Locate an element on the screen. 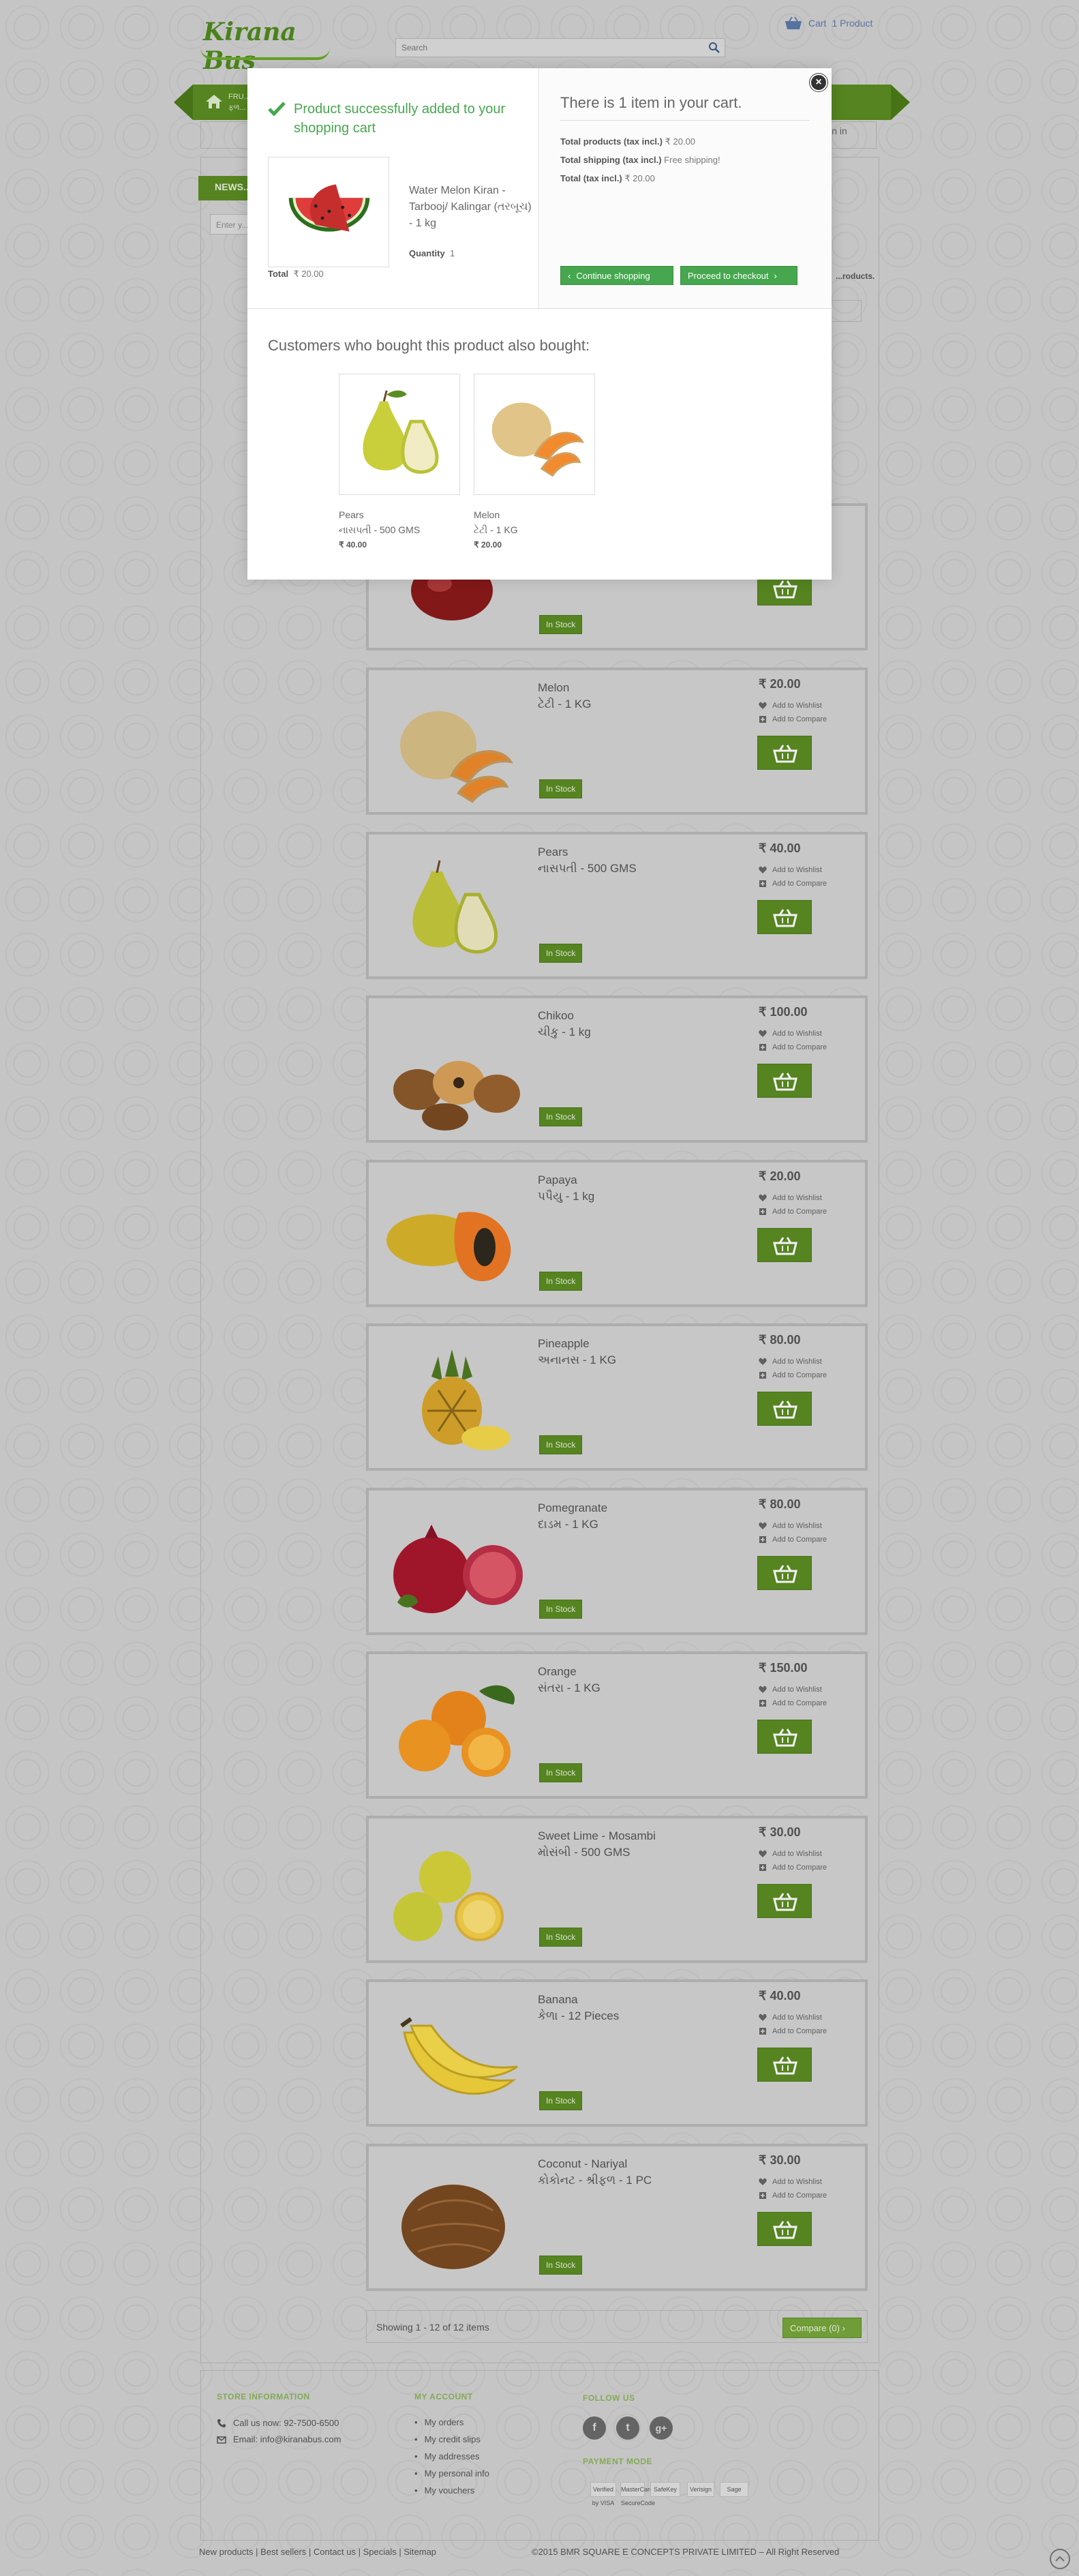  recommended-subtitle: ટેટી - 1 KG is located at coordinates (496, 529).